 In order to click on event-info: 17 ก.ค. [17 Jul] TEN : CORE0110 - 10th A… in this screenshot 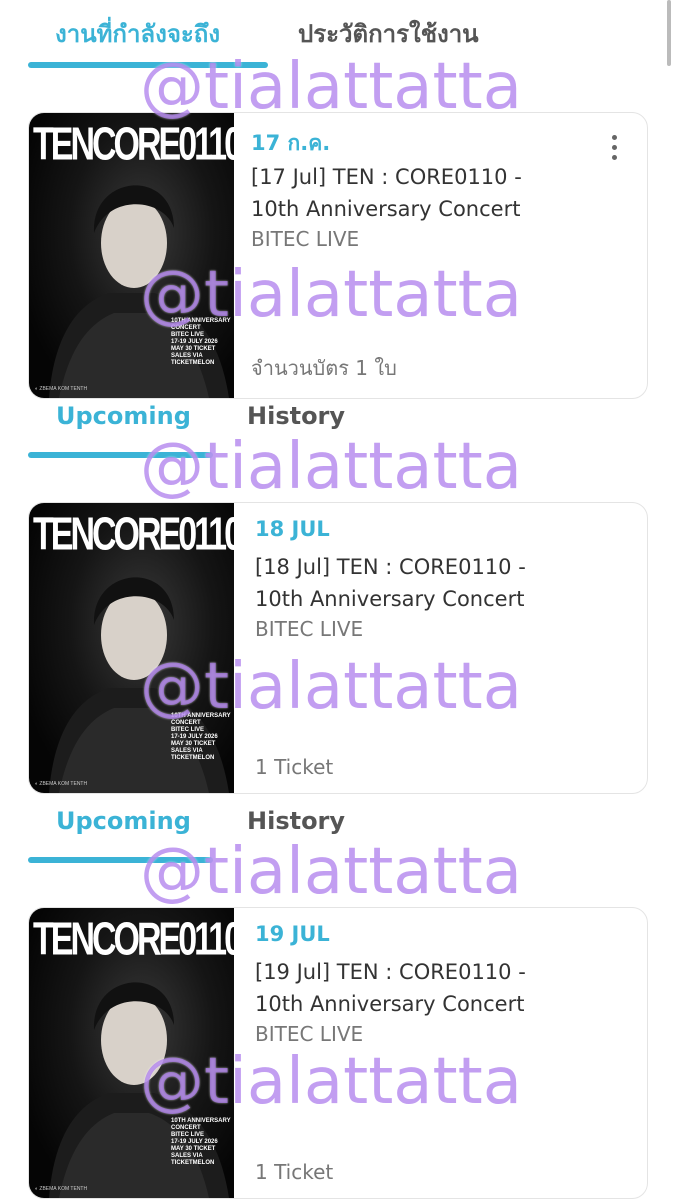, I will do `click(449, 255)`.